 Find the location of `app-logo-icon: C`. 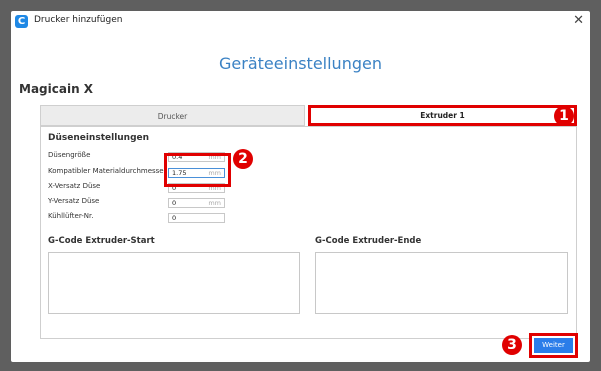

app-logo-icon: C is located at coordinates (21, 21).